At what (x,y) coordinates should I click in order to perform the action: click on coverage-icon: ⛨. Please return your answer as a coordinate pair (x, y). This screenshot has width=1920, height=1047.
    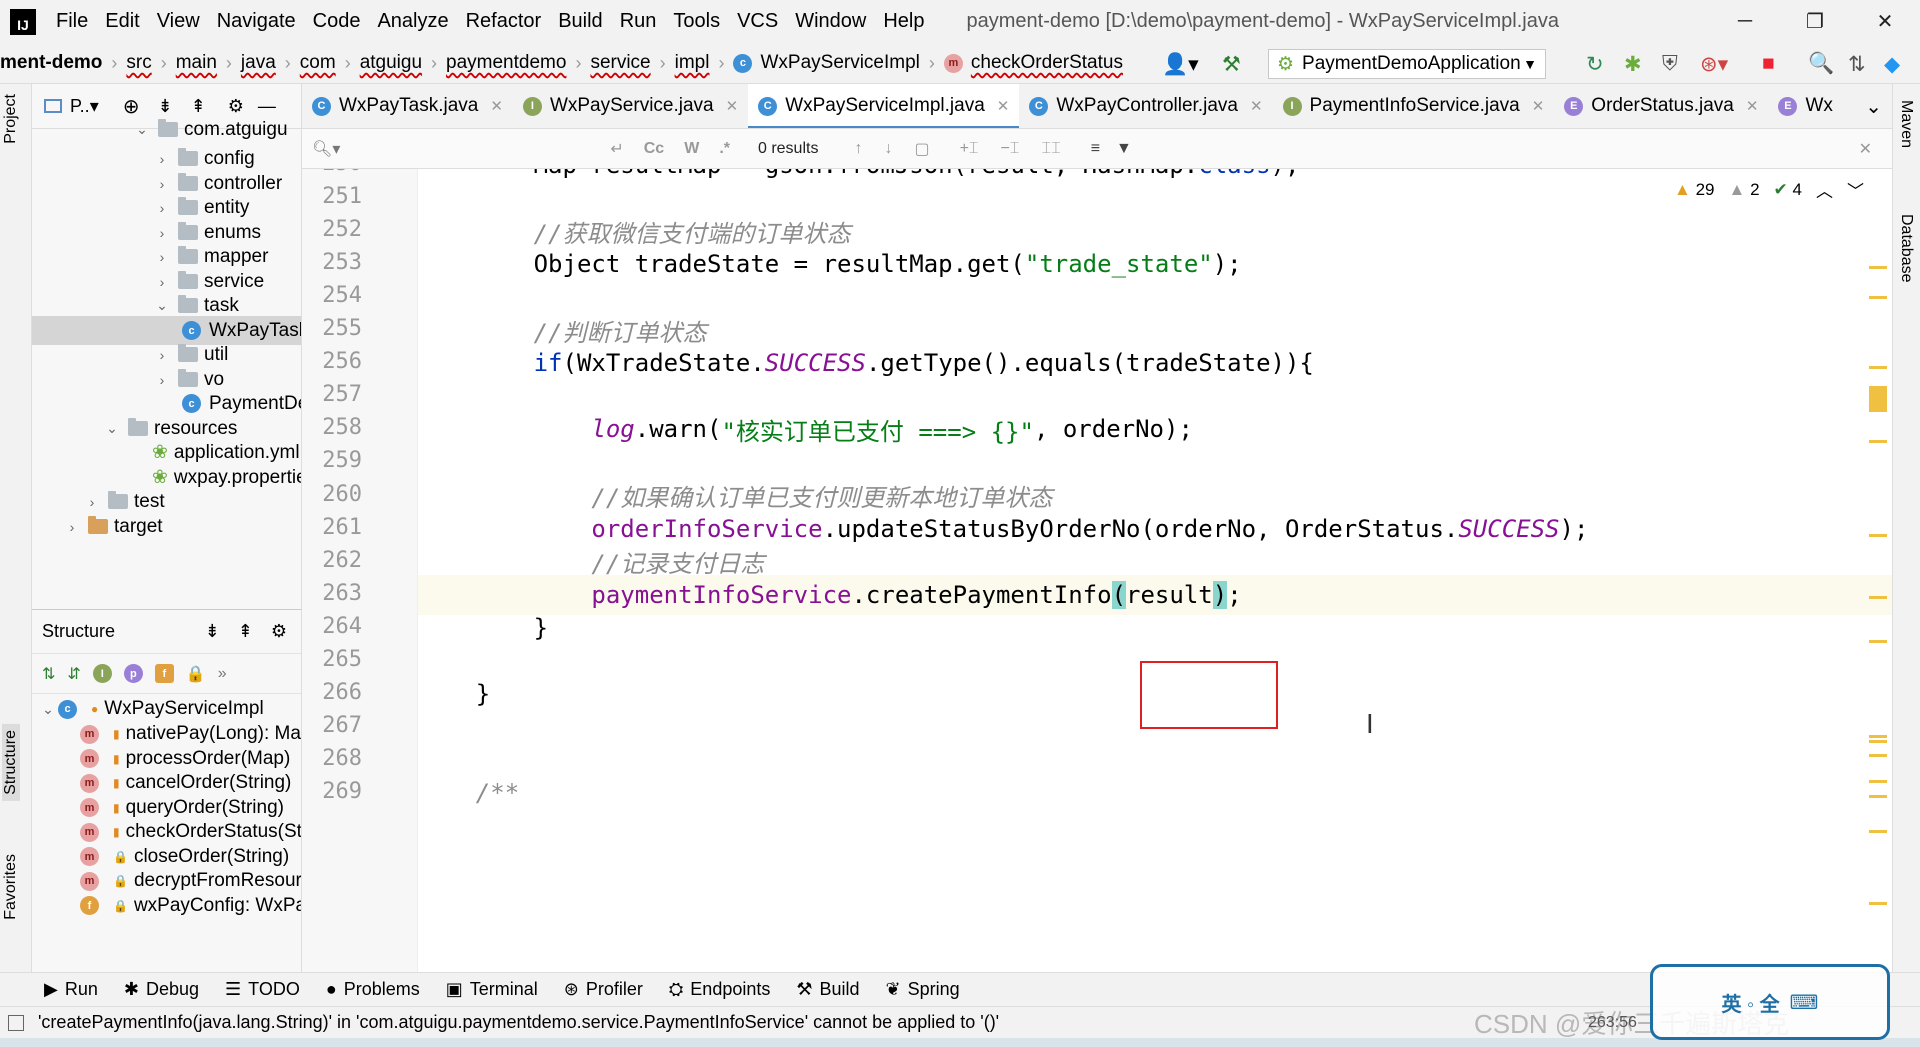
    Looking at the image, I should click on (1670, 64).